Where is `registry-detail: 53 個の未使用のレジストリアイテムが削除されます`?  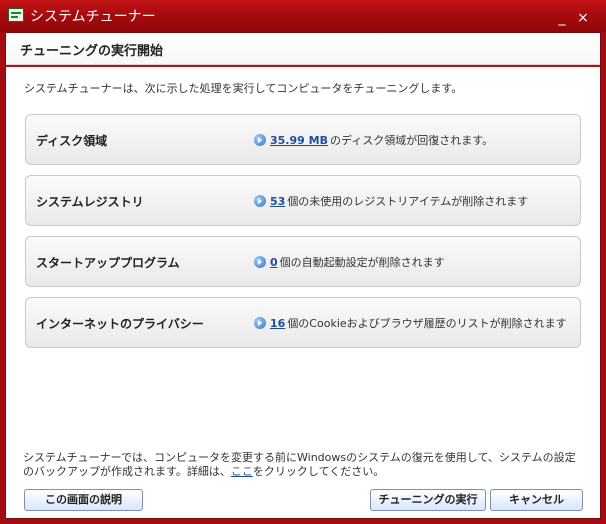 registry-detail: 53 個の未使用のレジストリアイテムが削除されます is located at coordinates (391, 201).